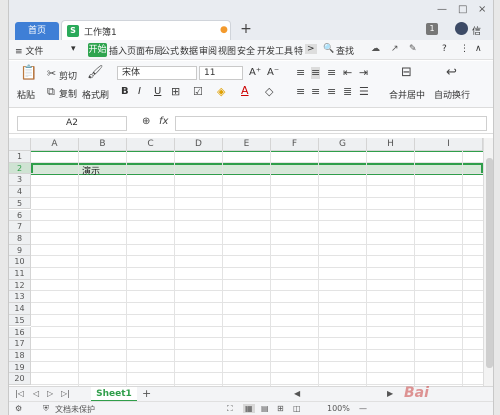 The height and width of the screenshot is (415, 500). I want to click on merge-center-icon: ⊟, so click(406, 72).